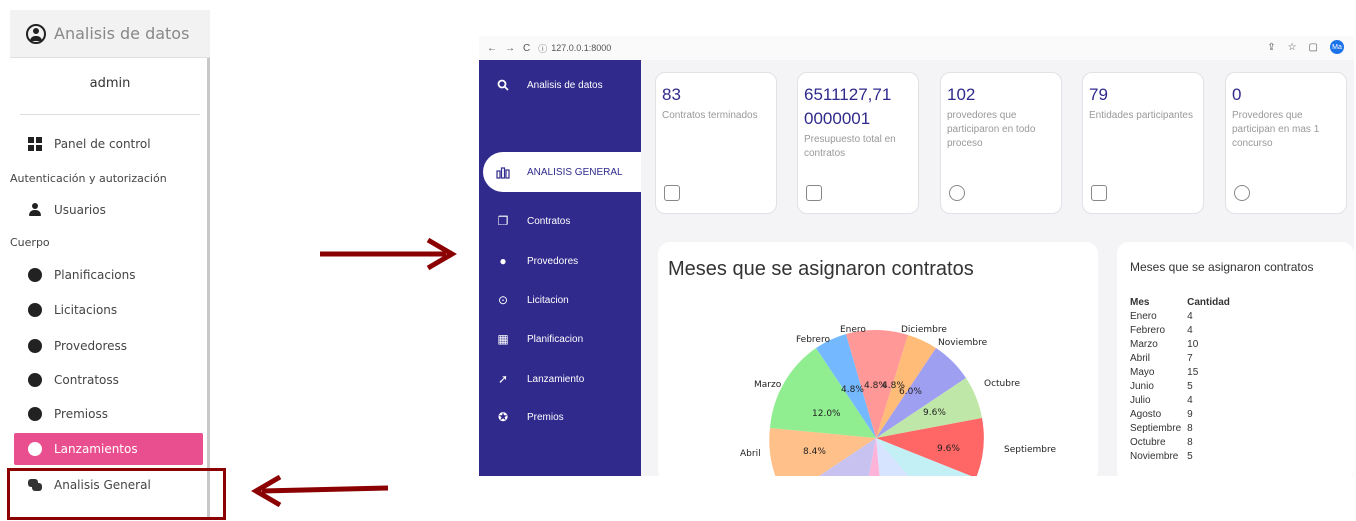 Image resolution: width=1356 pixels, height=521 pixels. I want to click on table-row: Agosto 9, so click(1187, 415).